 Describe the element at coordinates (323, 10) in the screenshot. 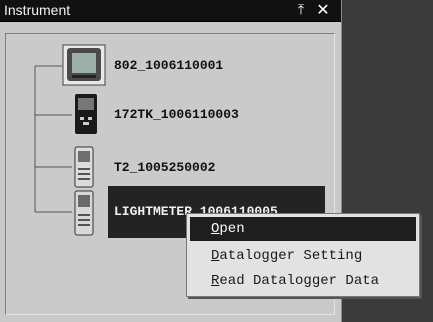

I see `close-icon: ✕` at that location.